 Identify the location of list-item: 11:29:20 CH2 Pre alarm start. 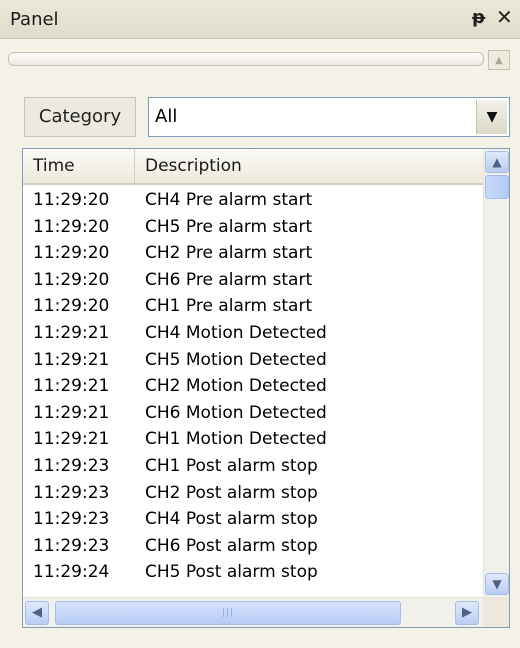
(253, 253).